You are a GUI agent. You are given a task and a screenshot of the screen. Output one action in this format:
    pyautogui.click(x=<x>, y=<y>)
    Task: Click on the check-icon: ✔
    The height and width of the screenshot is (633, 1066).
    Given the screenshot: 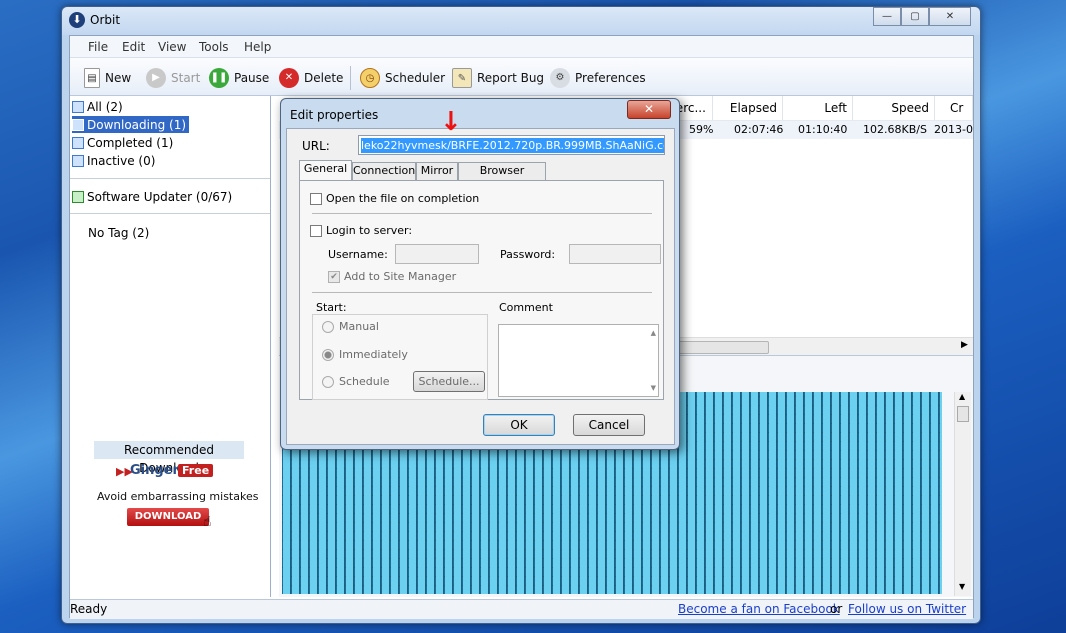 What is the action you would take?
    pyautogui.click(x=334, y=276)
    